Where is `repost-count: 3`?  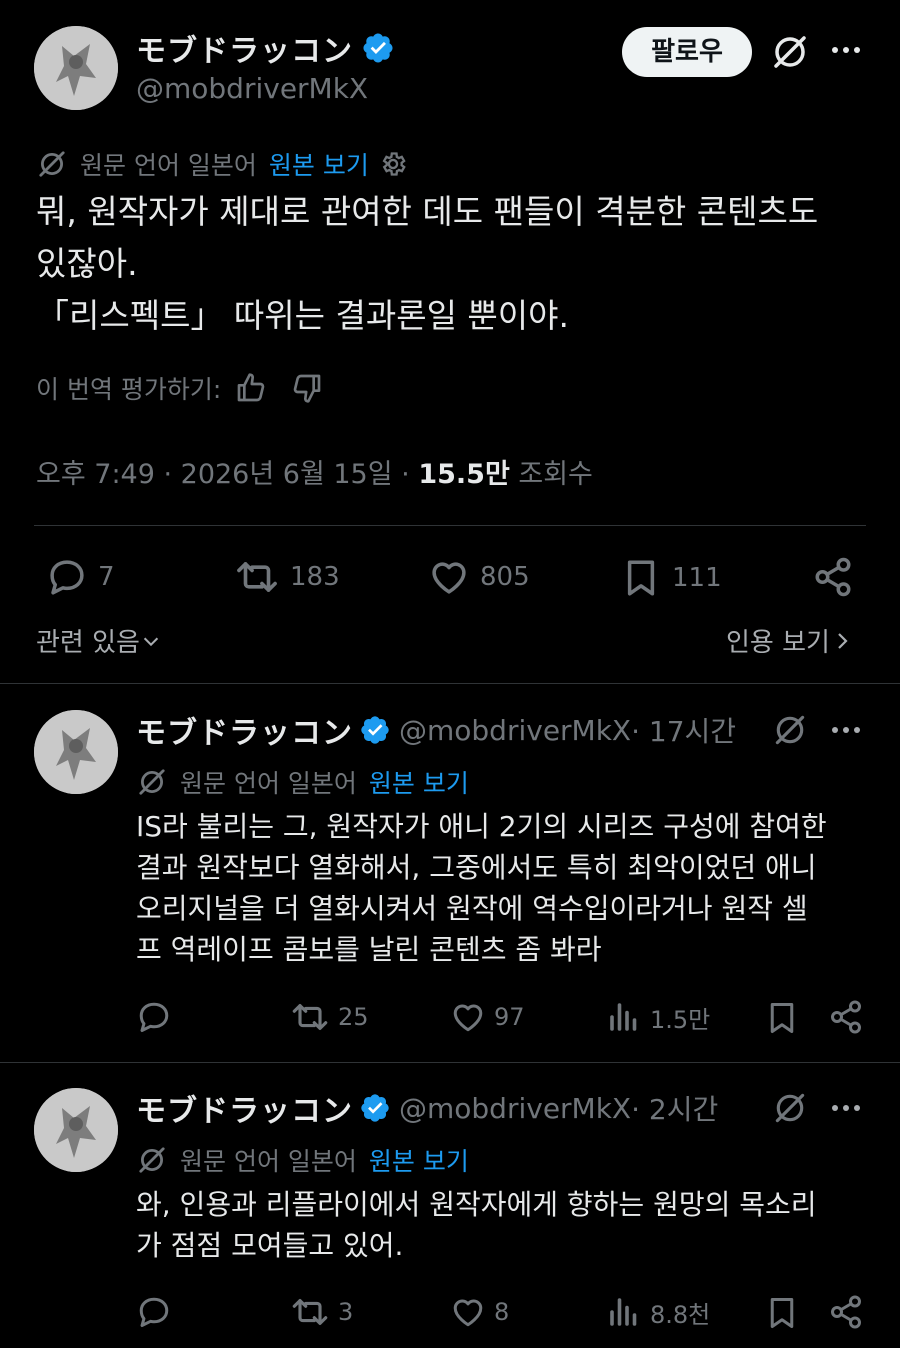 repost-count: 3 is located at coordinates (346, 1312).